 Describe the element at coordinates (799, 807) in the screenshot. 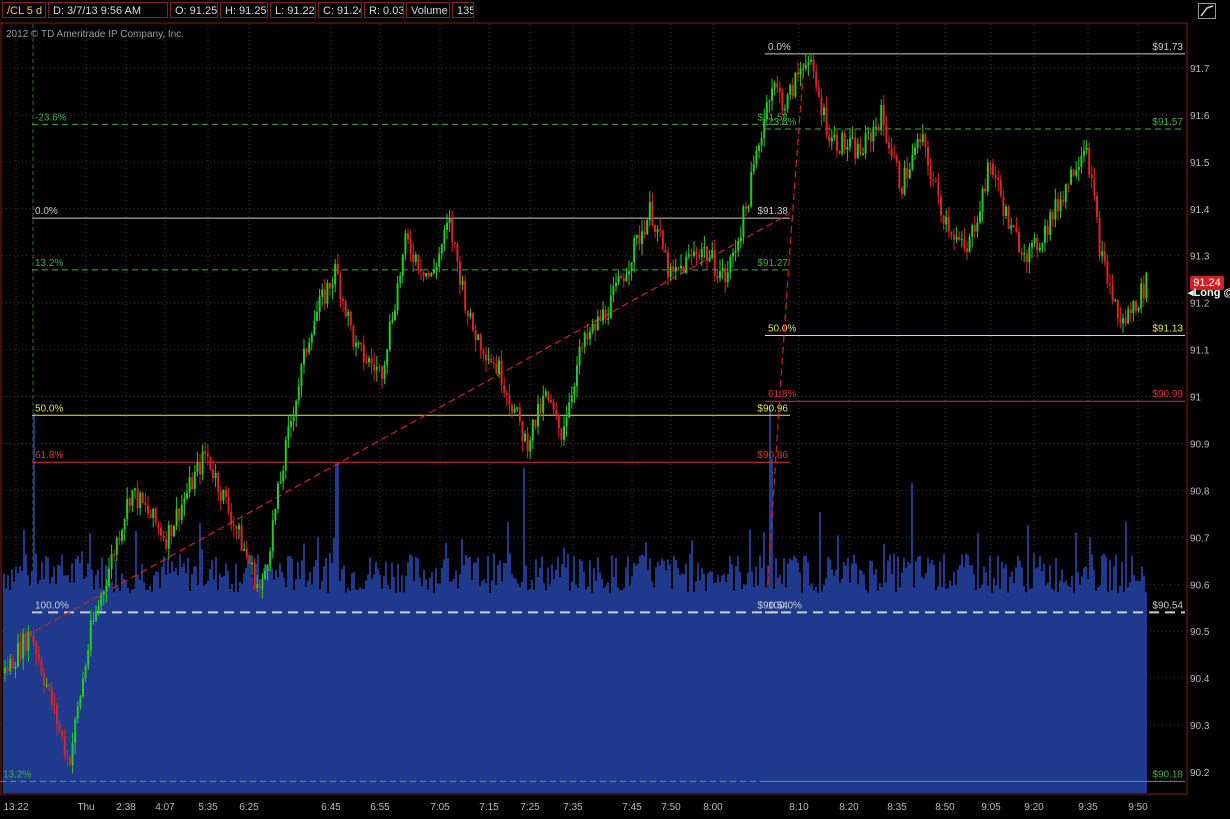

I see `x-tick-label: 8:10` at that location.